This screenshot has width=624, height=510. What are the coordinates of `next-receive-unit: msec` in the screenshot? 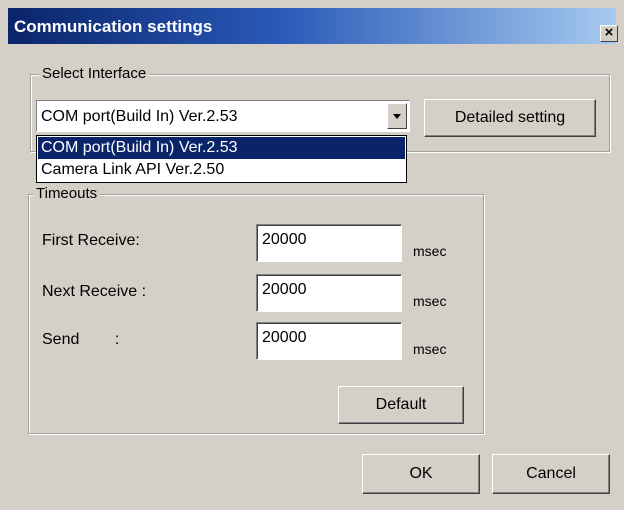 It's located at (430, 301).